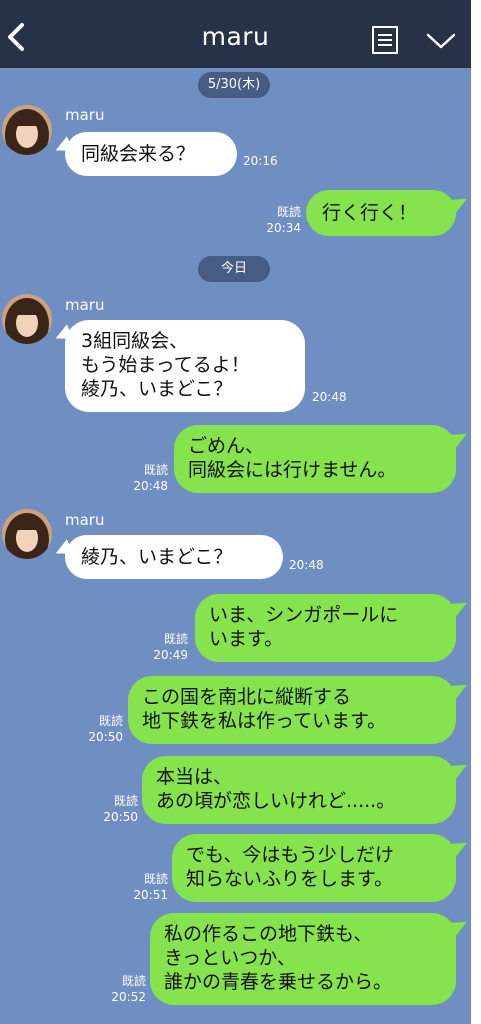  What do you see at coordinates (315, 459) in the screenshot?
I see `message-bubble: ごめん、 同級会には行けません。` at bounding box center [315, 459].